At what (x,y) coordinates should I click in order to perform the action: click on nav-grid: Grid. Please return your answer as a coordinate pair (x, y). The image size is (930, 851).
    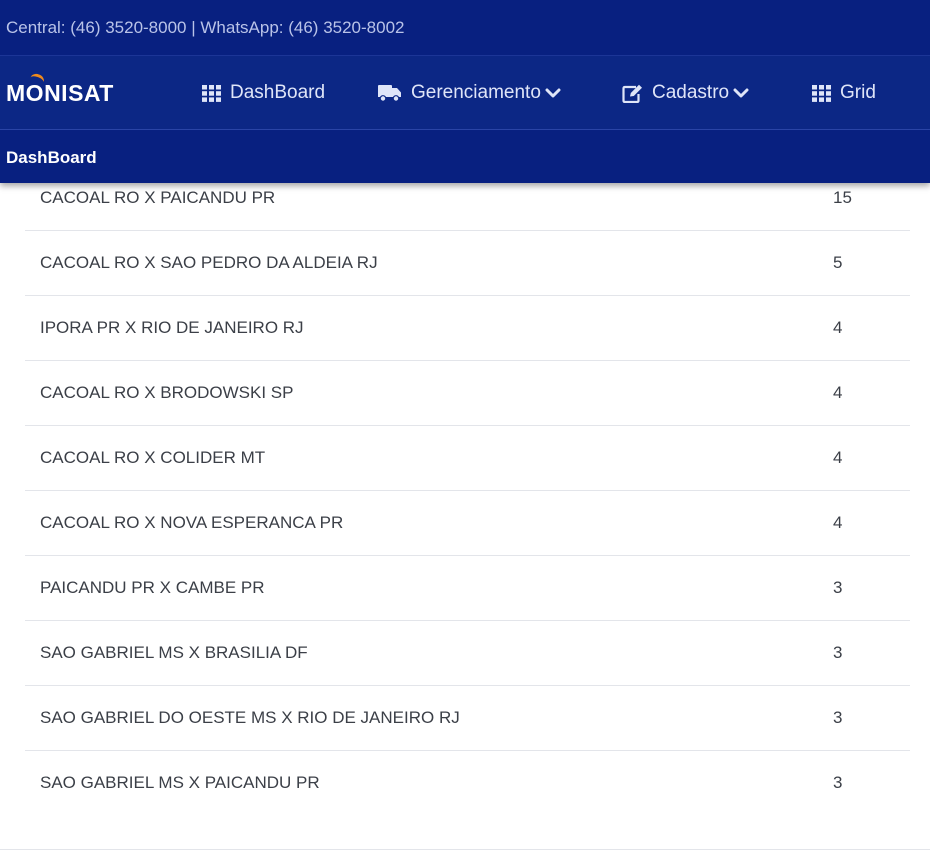
    Looking at the image, I should click on (844, 93).